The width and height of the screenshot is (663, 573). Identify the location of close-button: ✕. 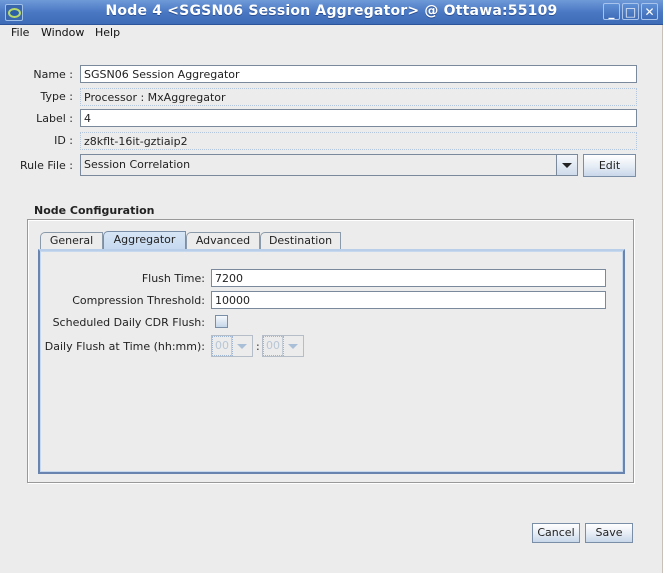
(649, 11).